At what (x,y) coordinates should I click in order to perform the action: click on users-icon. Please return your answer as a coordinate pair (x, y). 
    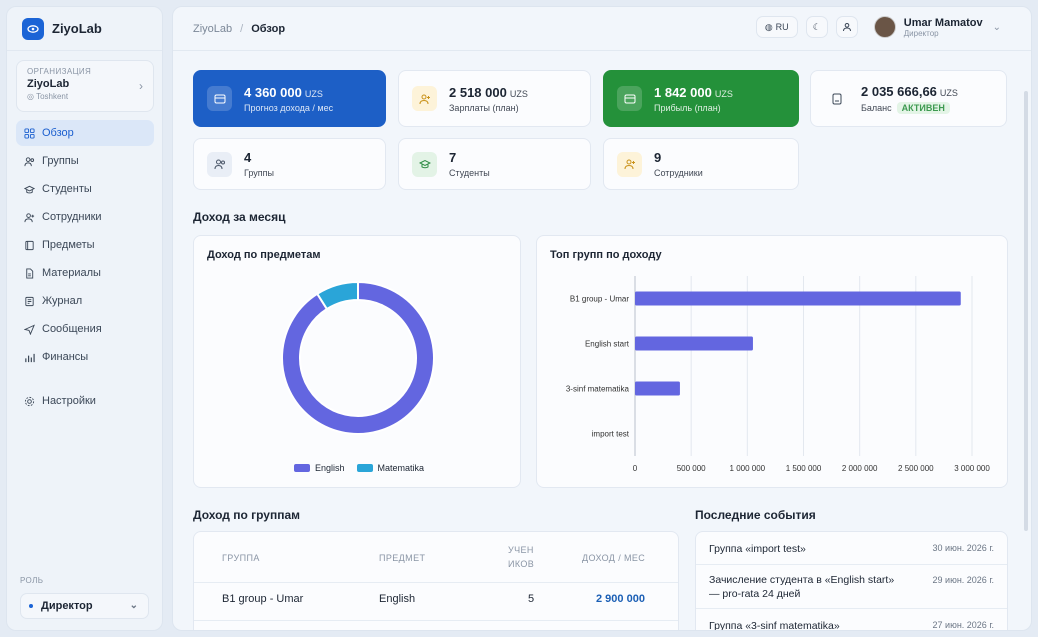
    Looking at the image, I should click on (219, 164).